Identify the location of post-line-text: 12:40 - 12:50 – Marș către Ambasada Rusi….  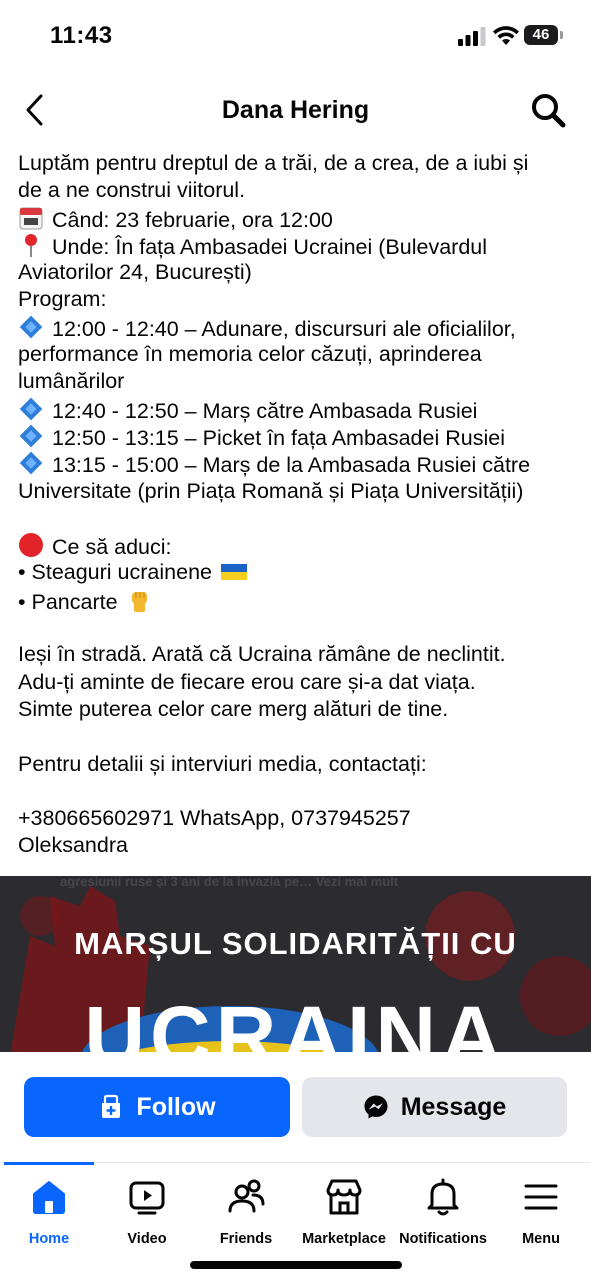
(265, 410).